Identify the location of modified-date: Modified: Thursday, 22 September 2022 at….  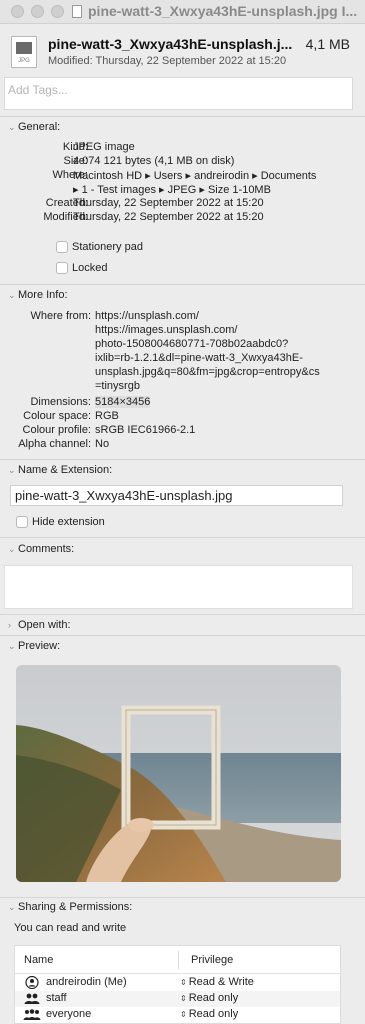
(167, 61).